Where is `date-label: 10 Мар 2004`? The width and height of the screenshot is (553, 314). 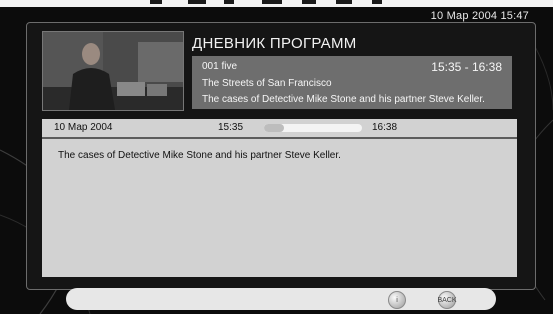
date-label: 10 Мар 2004 is located at coordinates (83, 127).